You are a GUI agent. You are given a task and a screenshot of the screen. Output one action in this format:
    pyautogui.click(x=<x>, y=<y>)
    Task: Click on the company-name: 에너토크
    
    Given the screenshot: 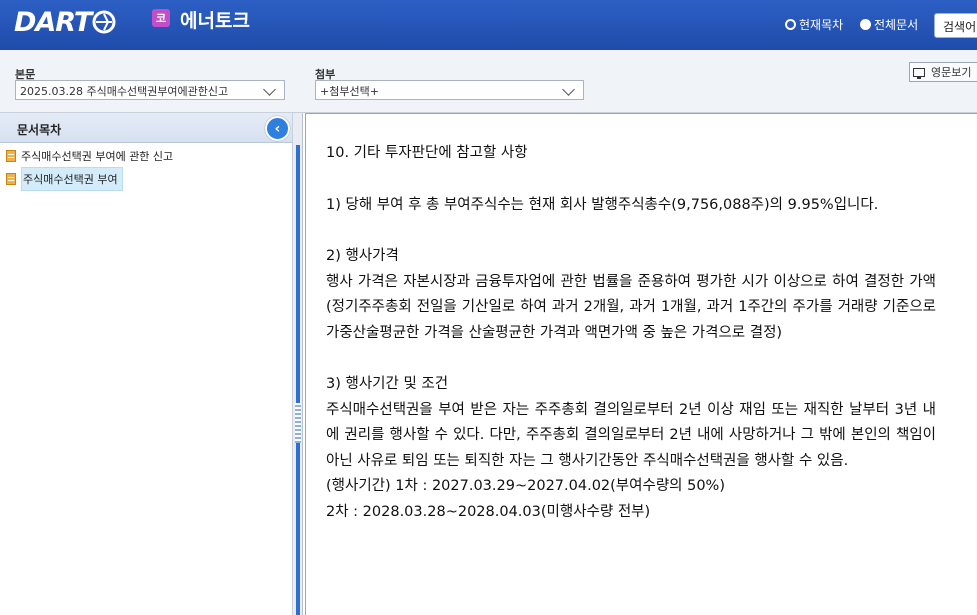 What is the action you would take?
    pyautogui.click(x=215, y=21)
    